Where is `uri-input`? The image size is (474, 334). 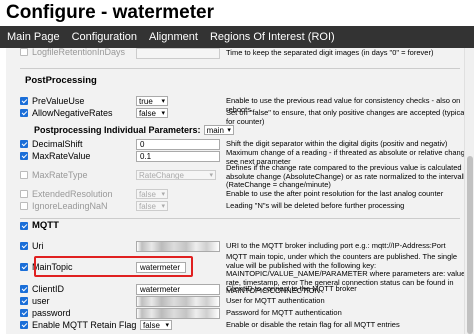 uri-input is located at coordinates (178, 246).